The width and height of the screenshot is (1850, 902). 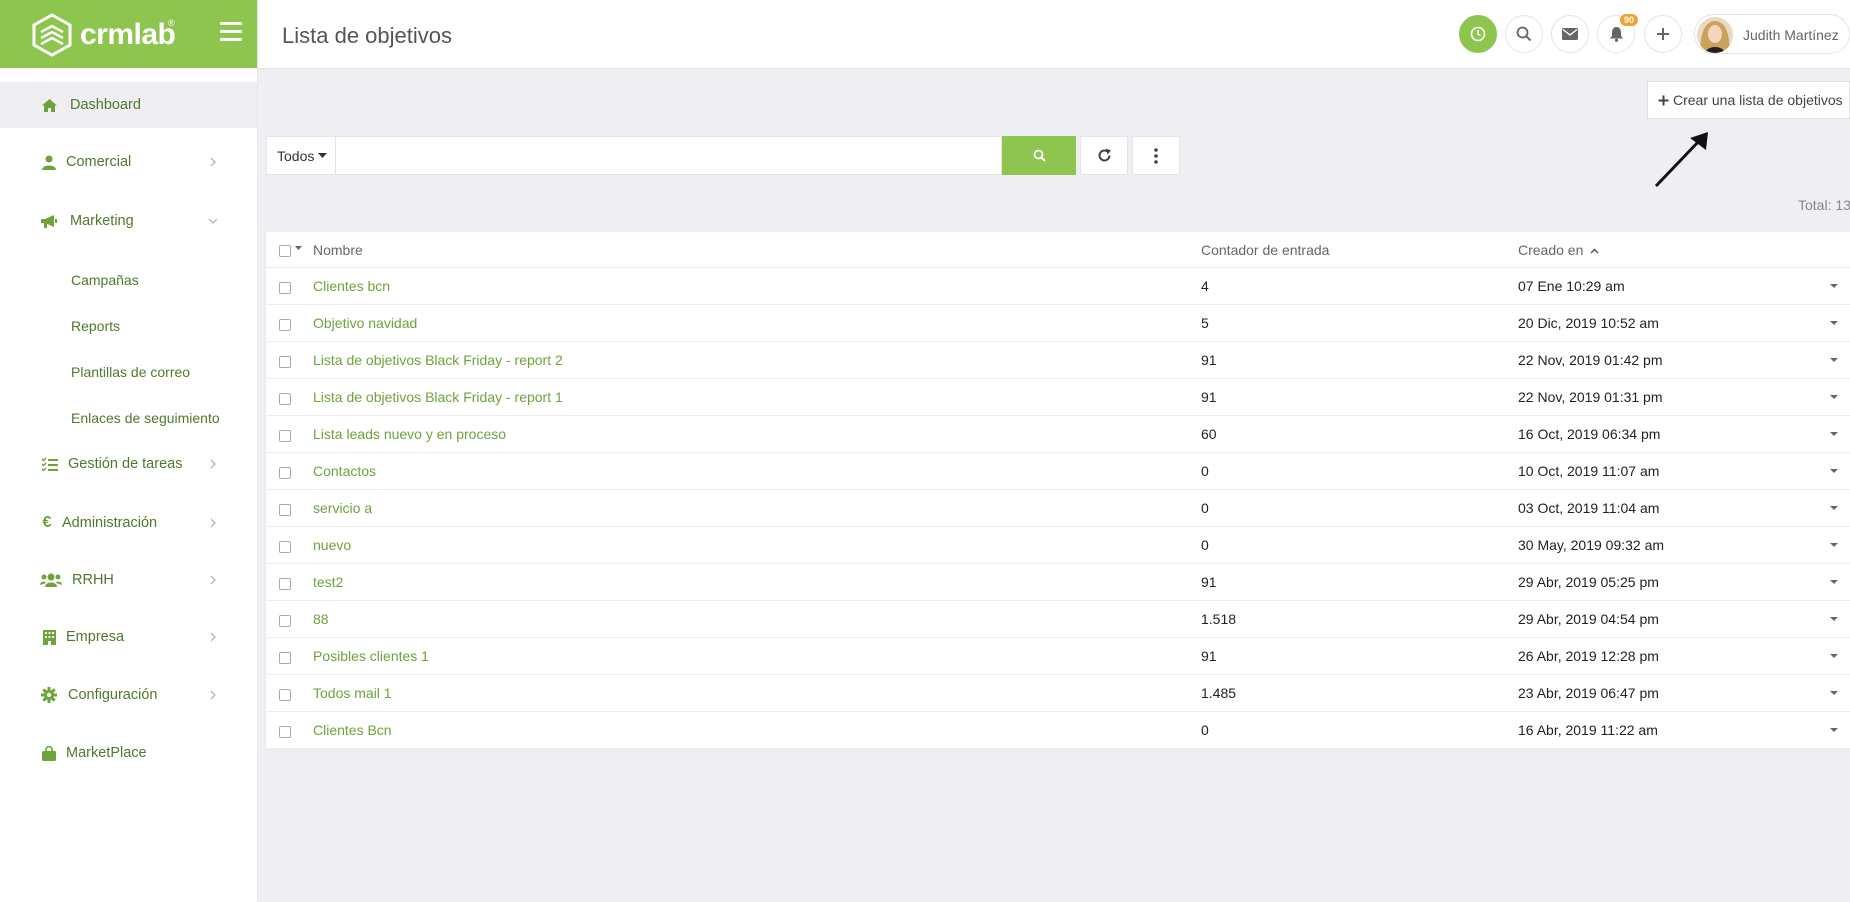 I want to click on logo-bar: crmlab ®, so click(x=128, y=34).